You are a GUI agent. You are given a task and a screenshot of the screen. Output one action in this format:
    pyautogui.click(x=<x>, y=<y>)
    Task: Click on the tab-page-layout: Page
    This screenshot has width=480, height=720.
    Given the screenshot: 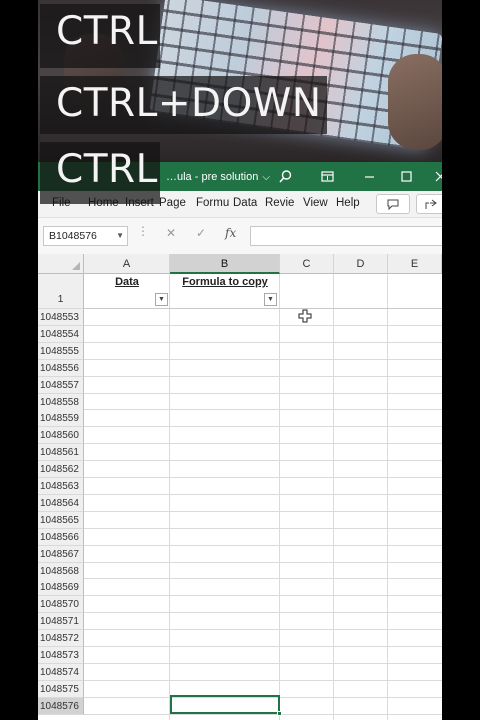 What is the action you would take?
    pyautogui.click(x=172, y=203)
    